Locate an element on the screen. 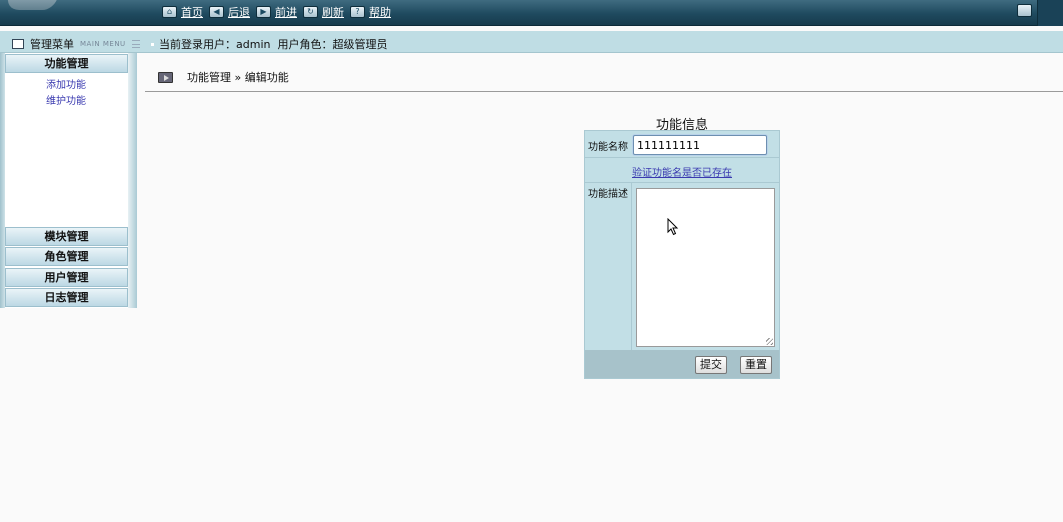 Image resolution: width=1063 pixels, height=522 pixels. nav-help: ? 帮助 is located at coordinates (370, 12).